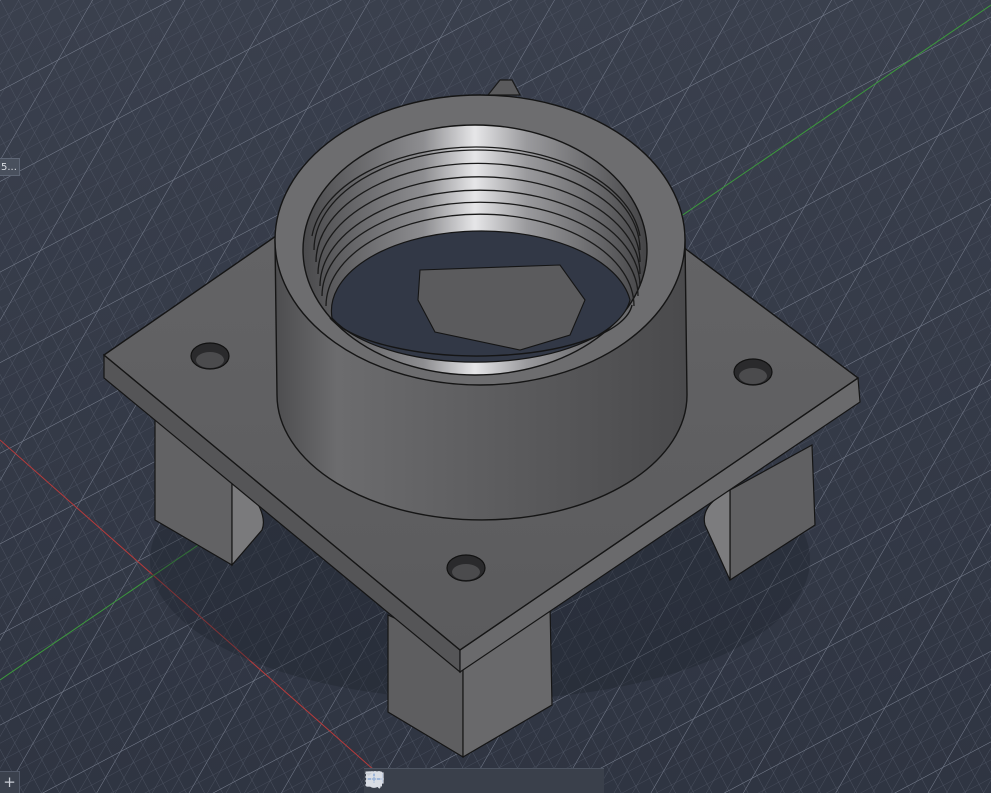 This screenshot has width=991, height=793. Describe the element at coordinates (484, 780) in the screenshot. I see `navigation-bar` at that location.